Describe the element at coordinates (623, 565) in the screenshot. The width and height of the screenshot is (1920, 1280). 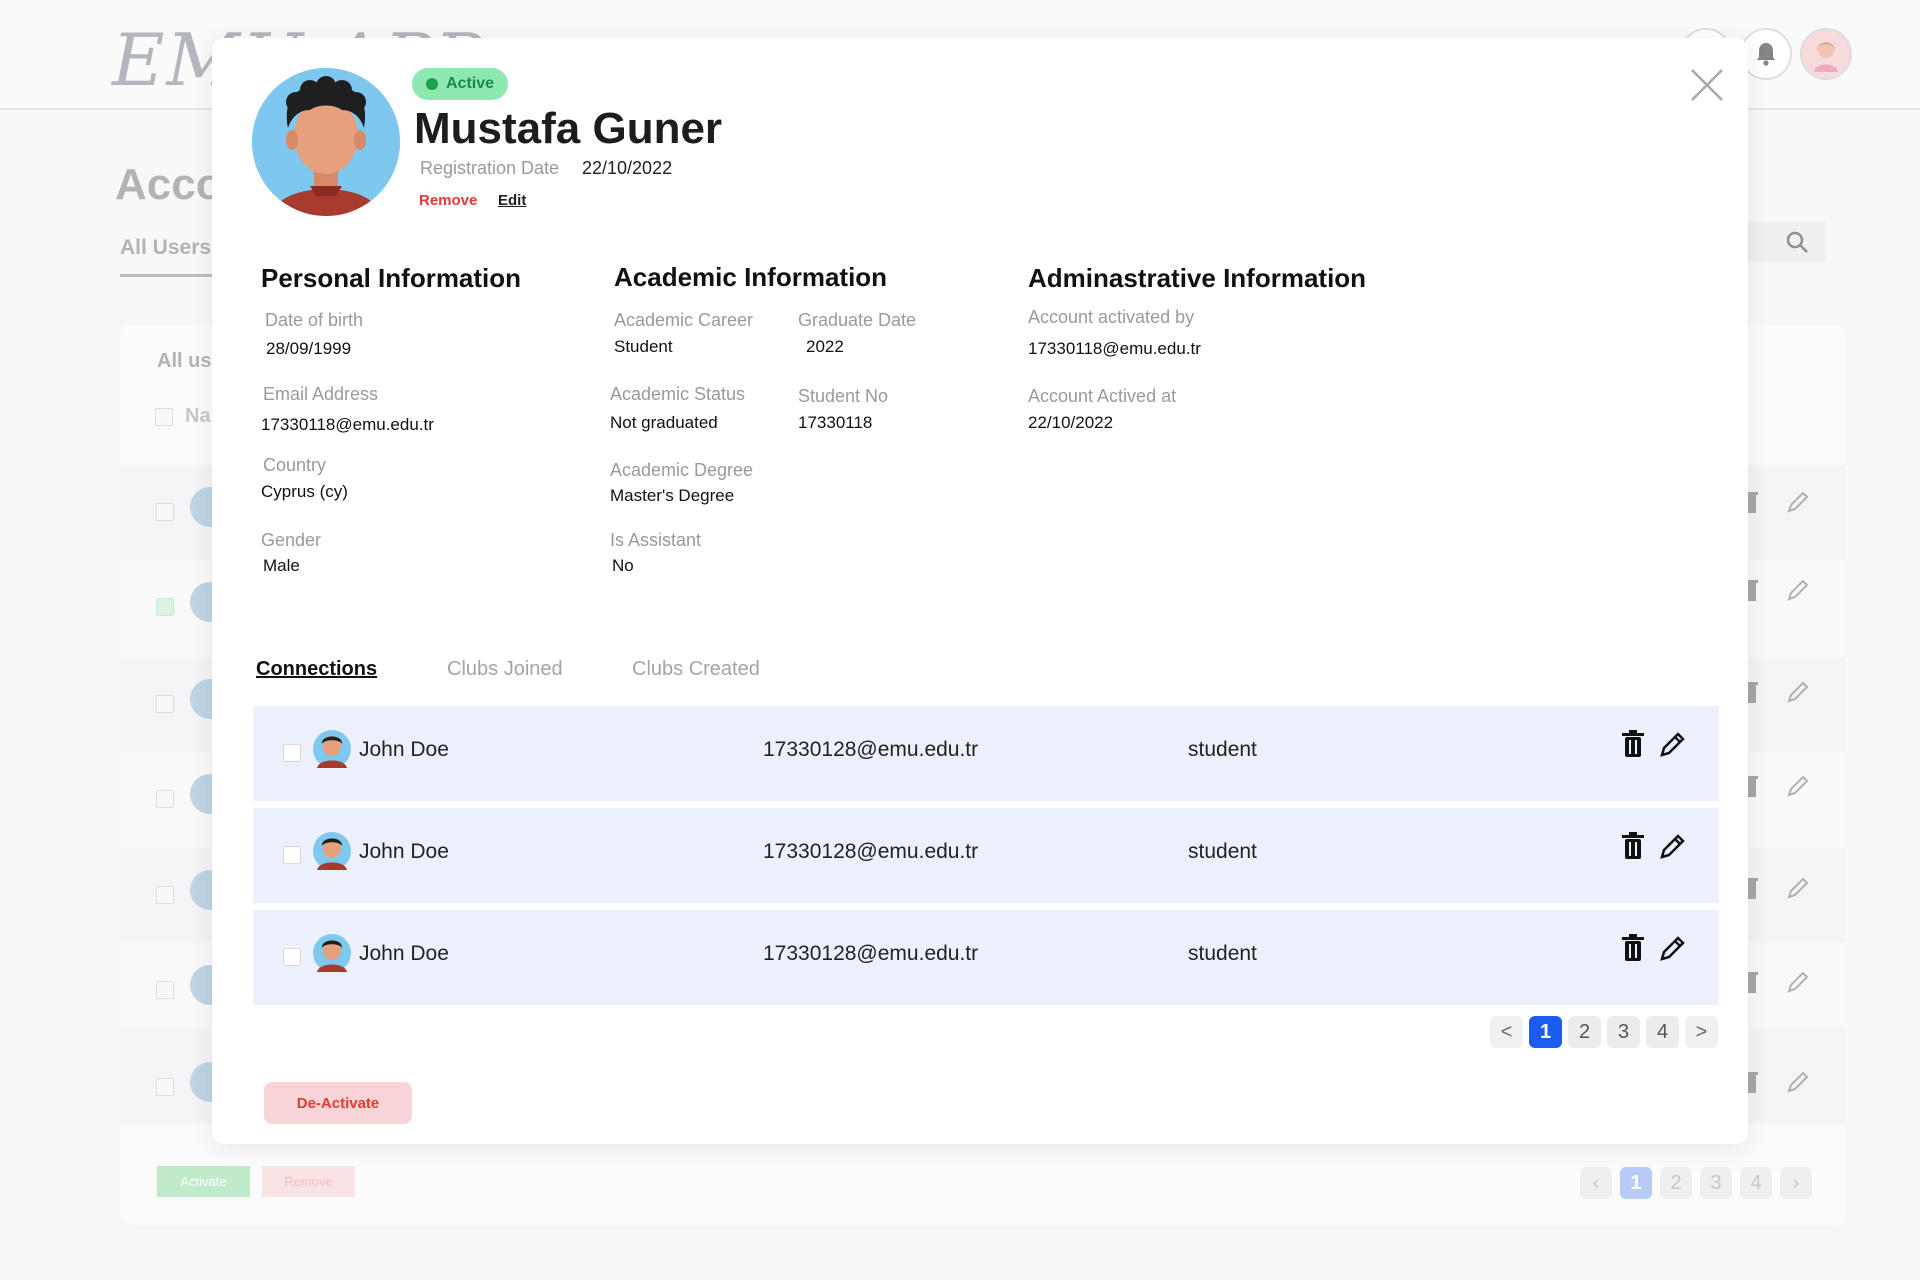
I see `is-assistant-value: No` at that location.